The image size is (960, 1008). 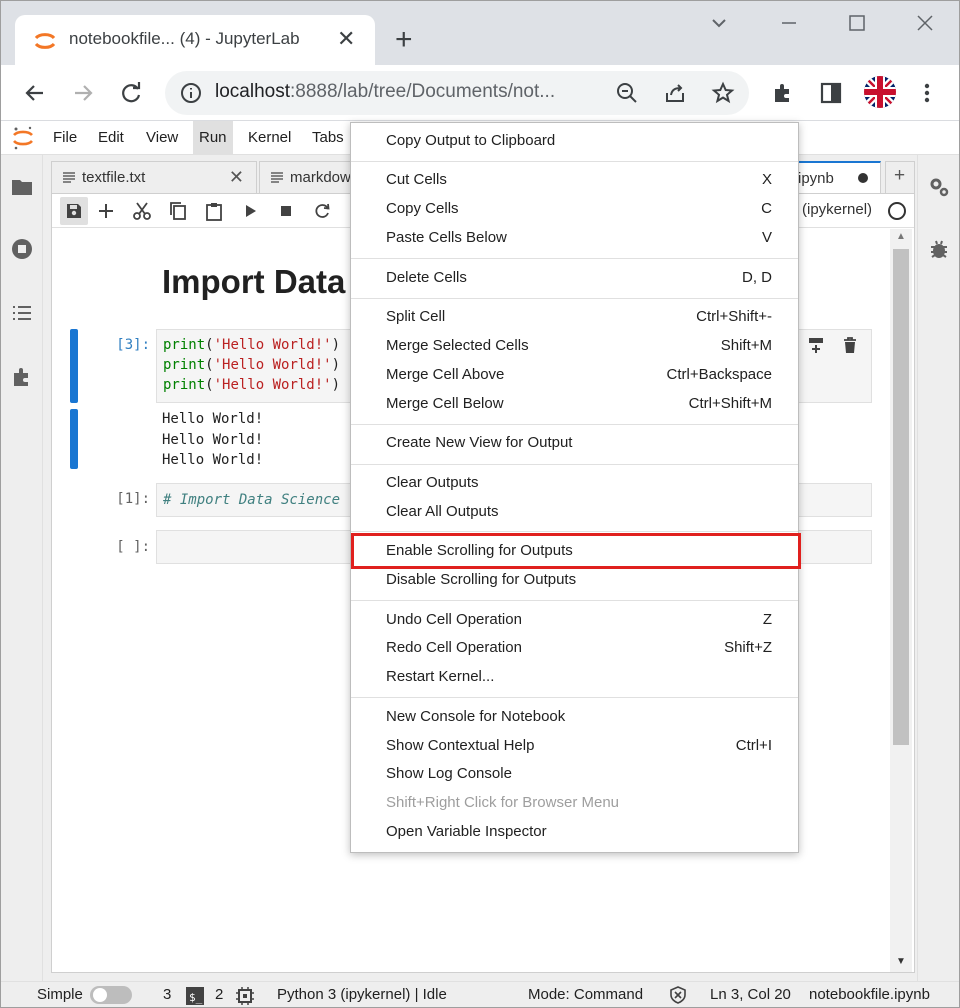 What do you see at coordinates (131, 93) in the screenshot?
I see `reload-icon` at bounding box center [131, 93].